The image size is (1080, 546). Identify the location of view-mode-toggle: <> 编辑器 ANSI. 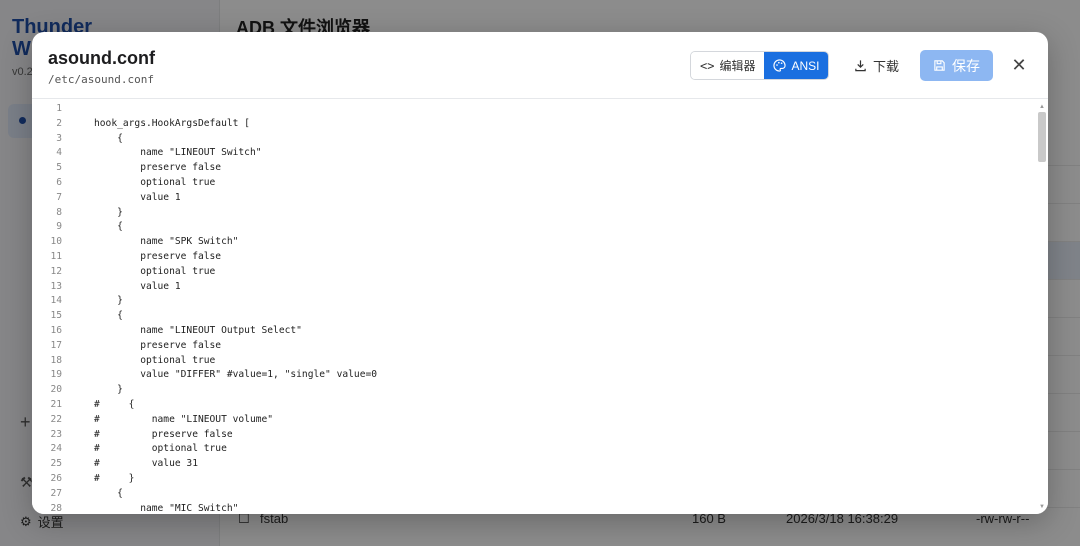
(760, 65).